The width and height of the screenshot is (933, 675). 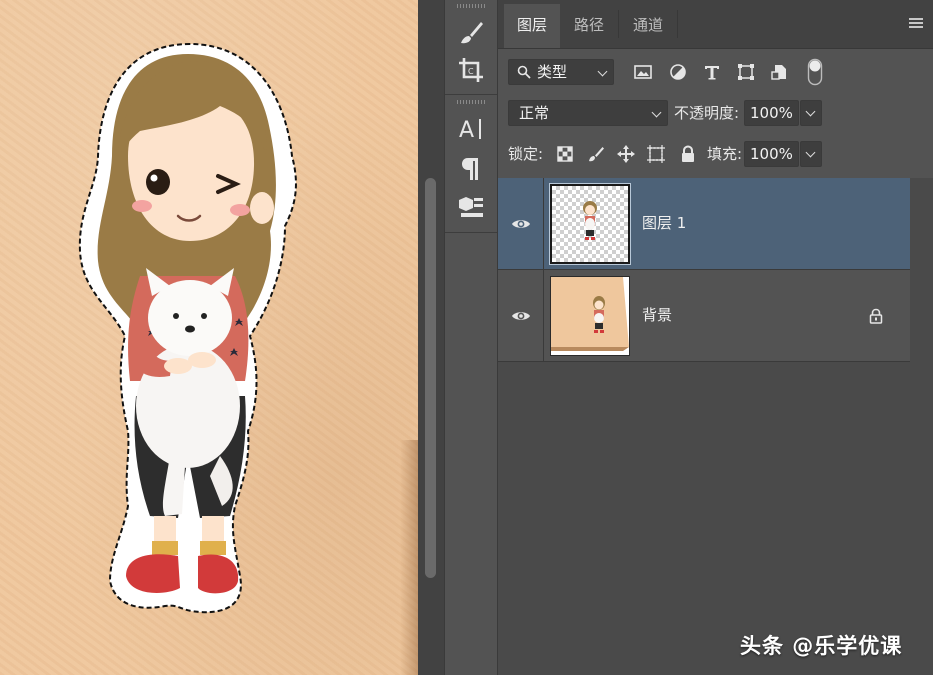 What do you see at coordinates (678, 72) in the screenshot?
I see `adjustment-filter-icon` at bounding box center [678, 72].